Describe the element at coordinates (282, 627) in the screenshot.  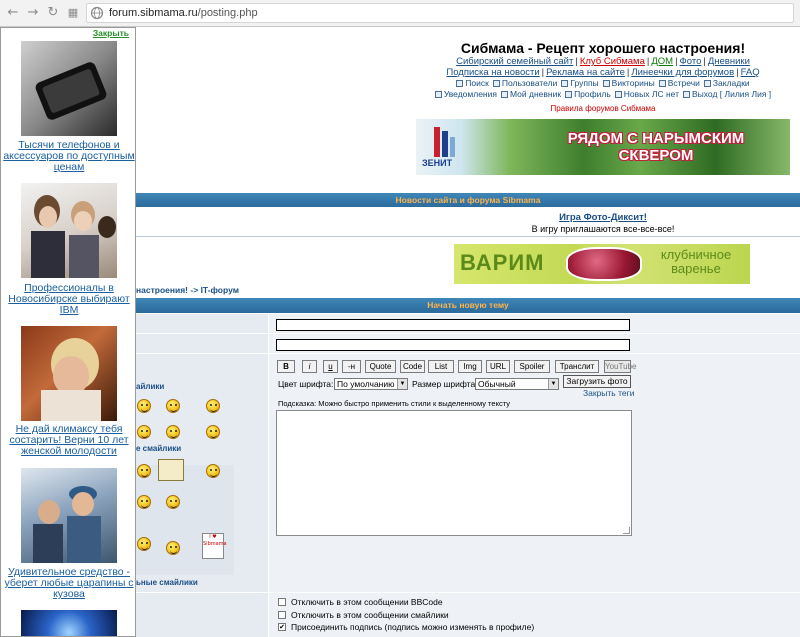
I see `option-checkbox: ✔` at that location.